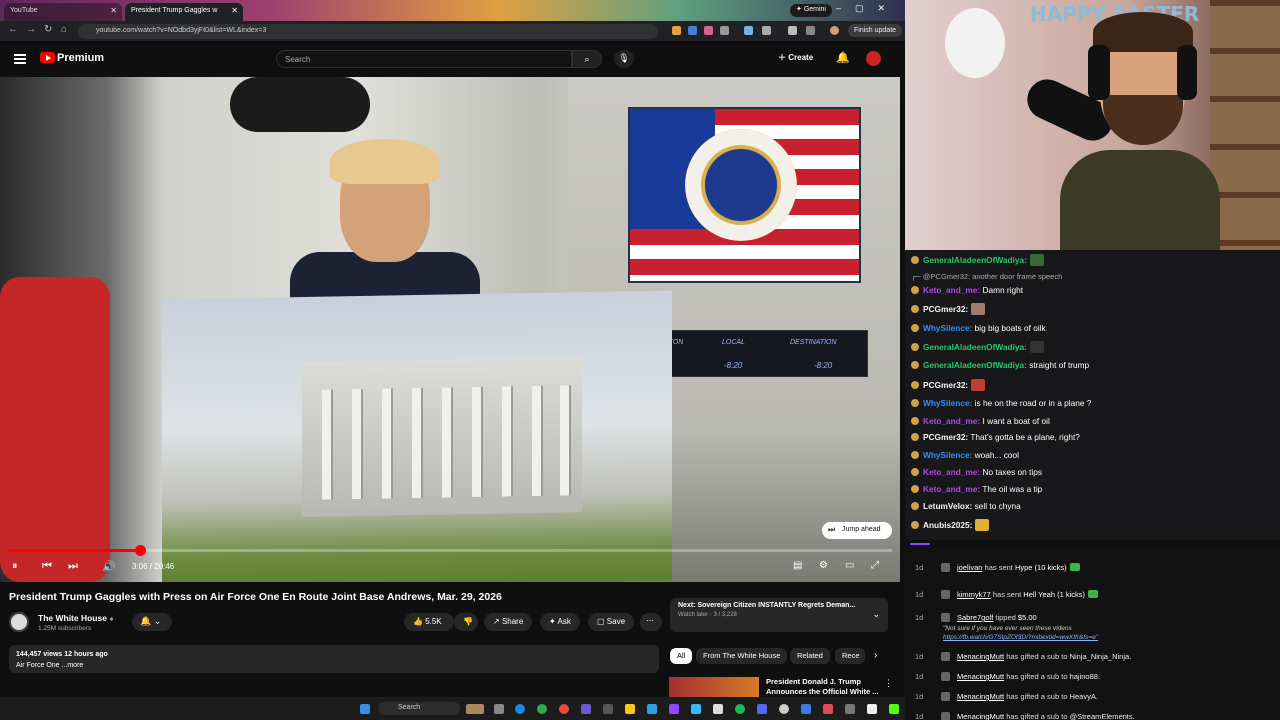 Image resolution: width=1280 pixels, height=720 pixels. I want to click on mic-icon: 🎙, so click(624, 59).